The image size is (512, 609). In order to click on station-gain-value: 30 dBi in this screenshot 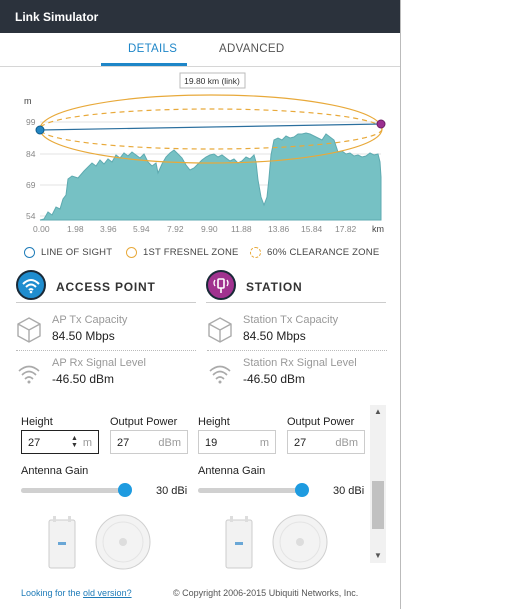, I will do `click(349, 491)`.